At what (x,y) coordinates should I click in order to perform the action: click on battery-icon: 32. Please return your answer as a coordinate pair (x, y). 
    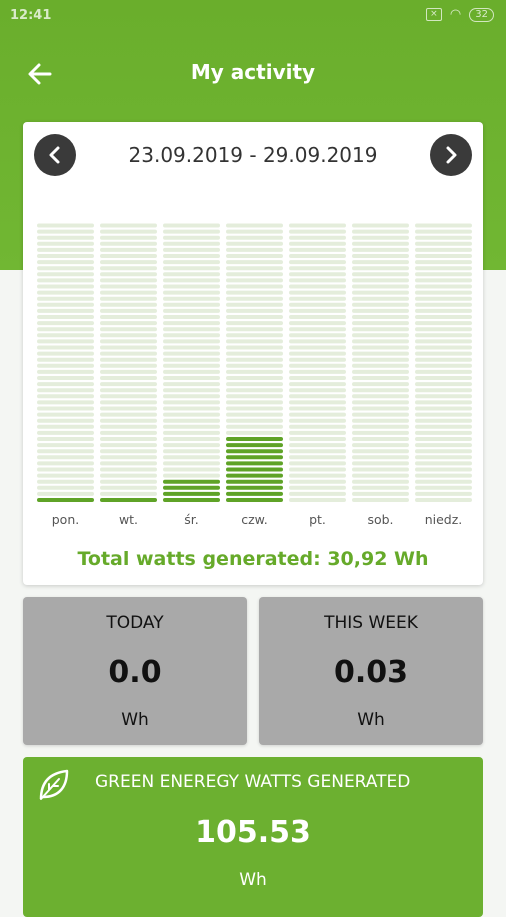
    Looking at the image, I should click on (481, 14).